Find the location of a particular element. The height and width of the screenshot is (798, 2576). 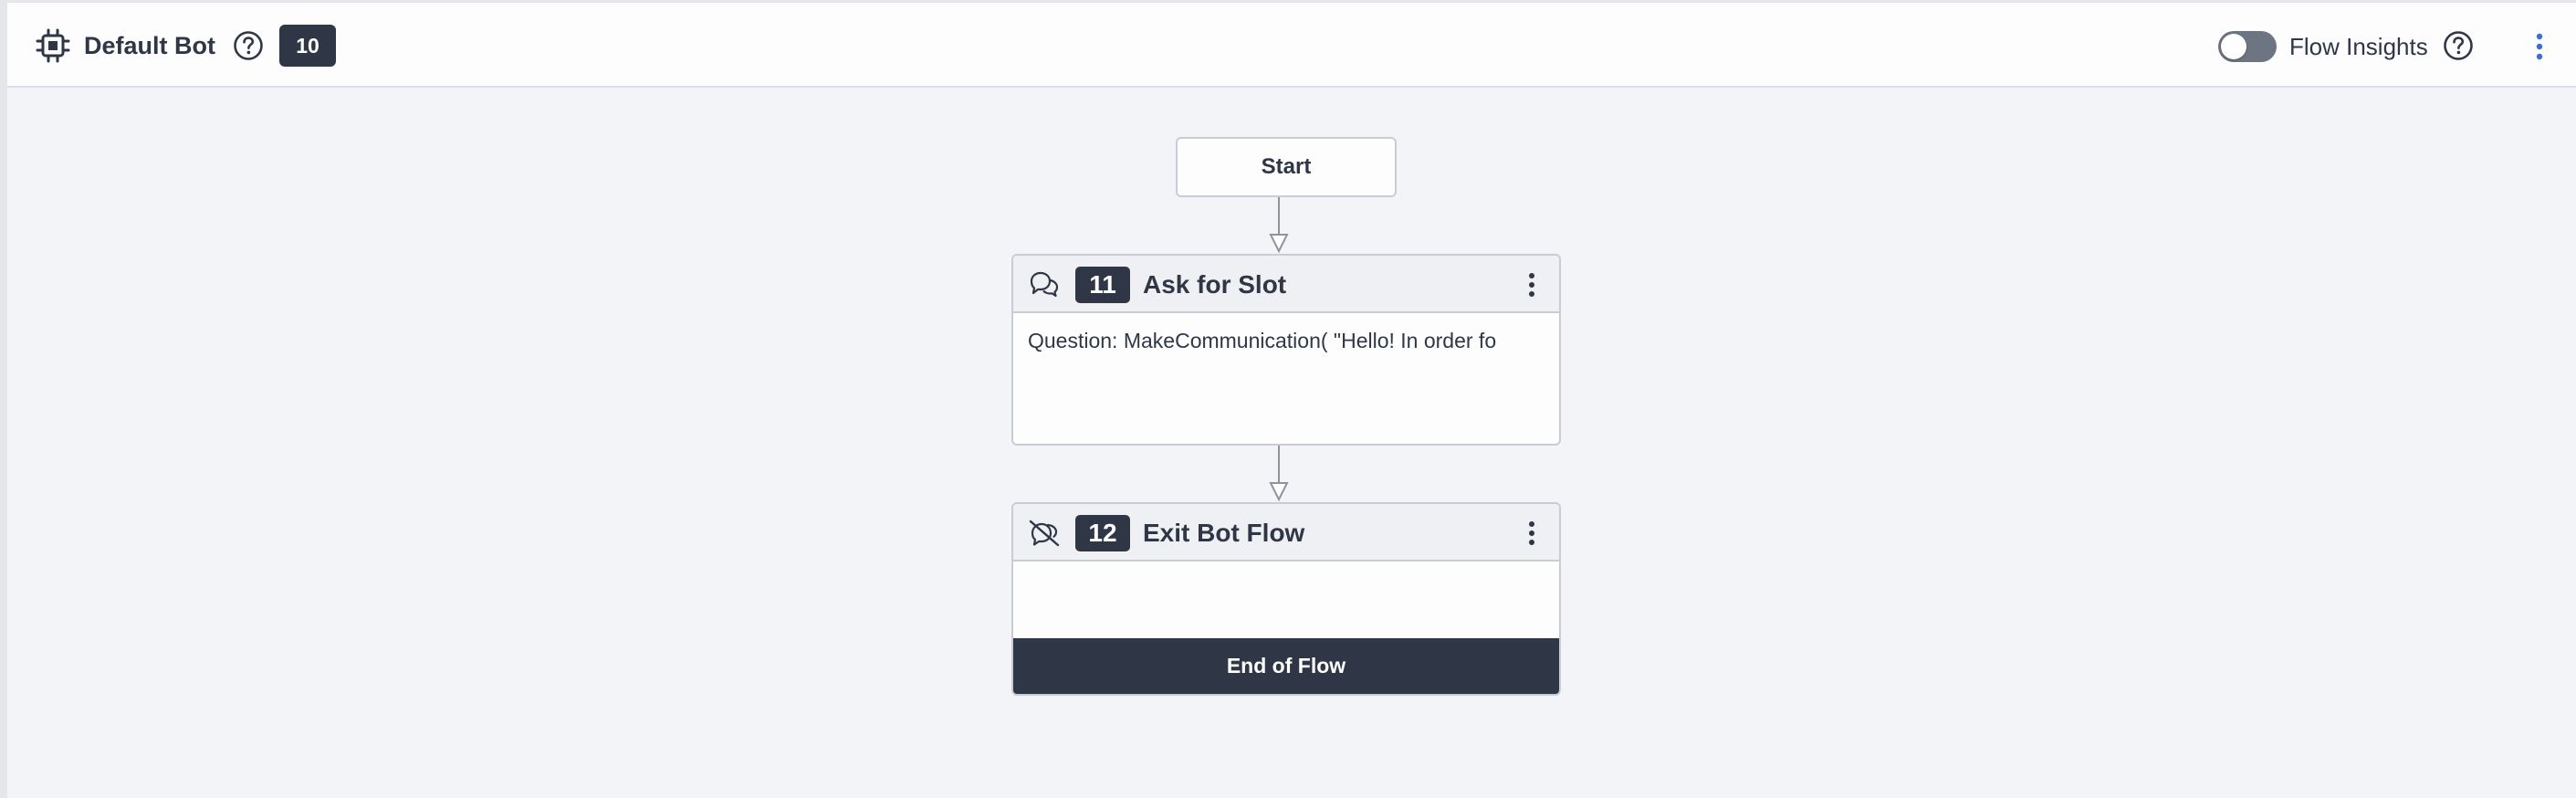

node-title: Ask for Slot is located at coordinates (1215, 284).